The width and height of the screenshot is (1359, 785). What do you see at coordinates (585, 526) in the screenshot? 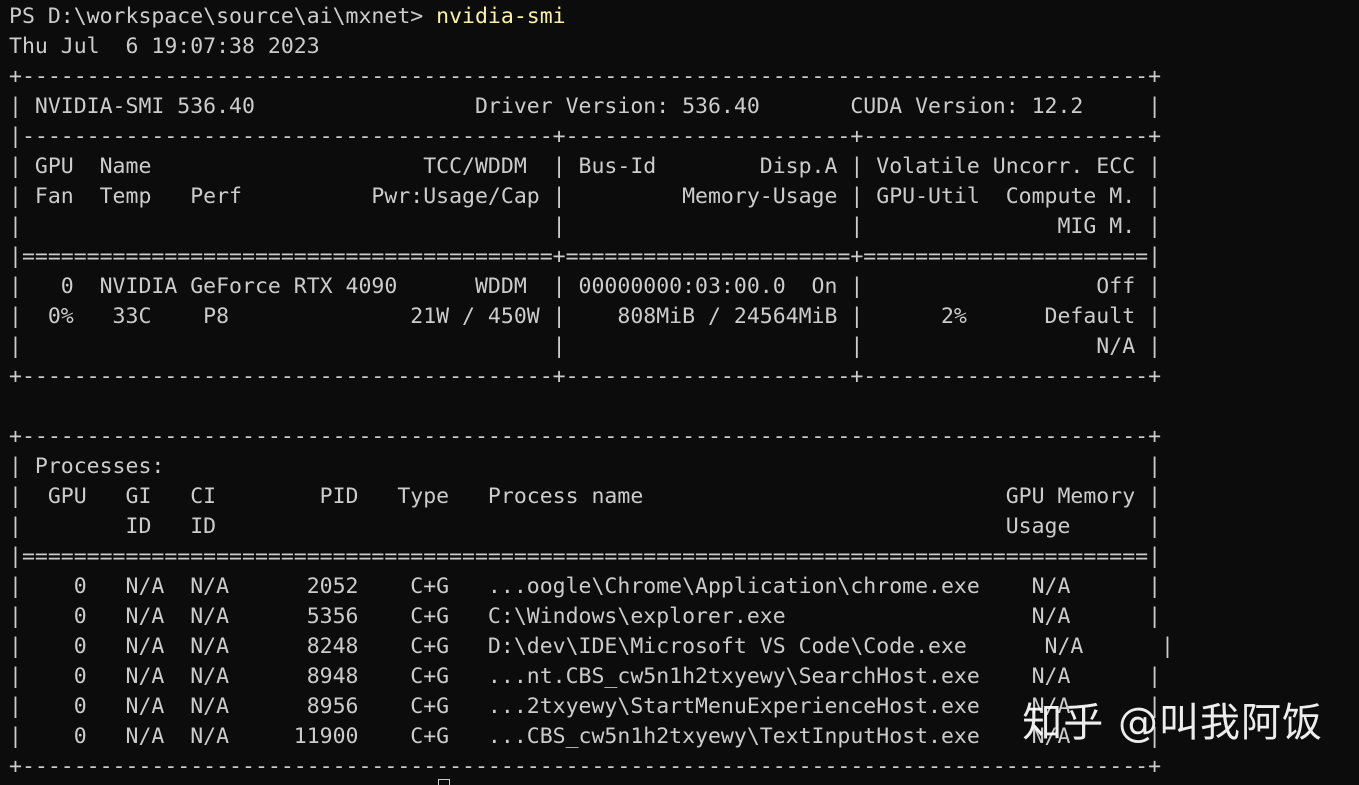
I see `process-table-header-row-2: | ID ID Usage |` at bounding box center [585, 526].